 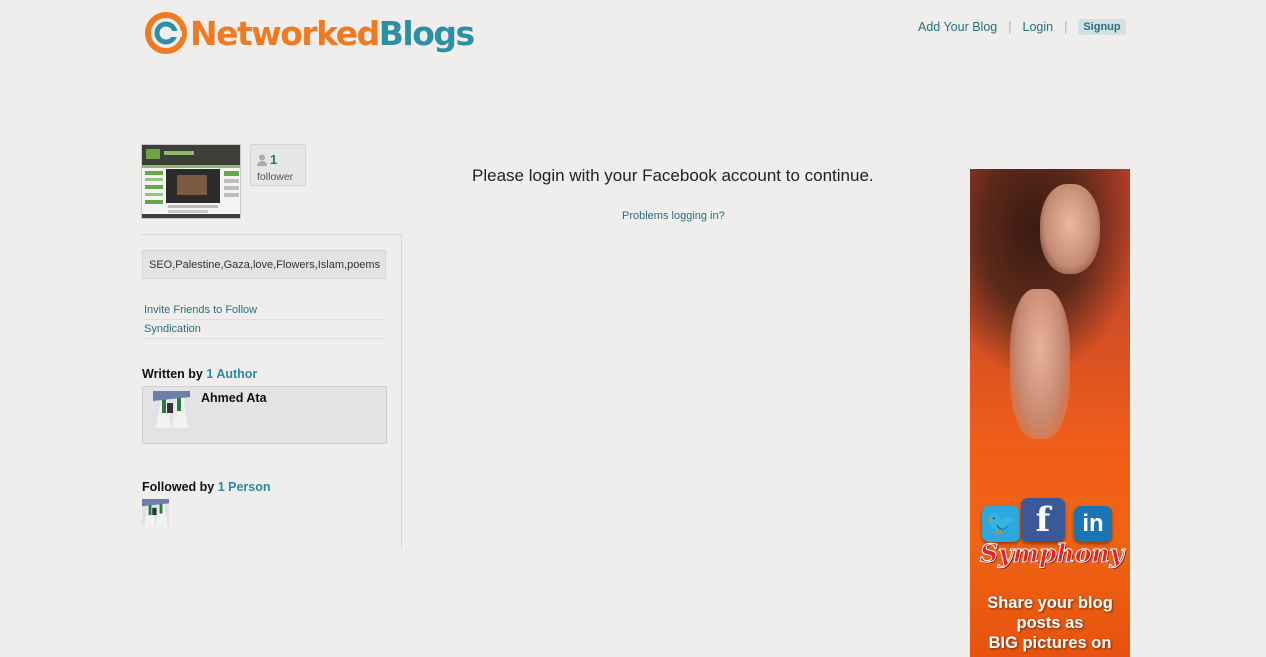 I want to click on logo-wordmark: NetworkedBlogs, so click(x=332, y=33).